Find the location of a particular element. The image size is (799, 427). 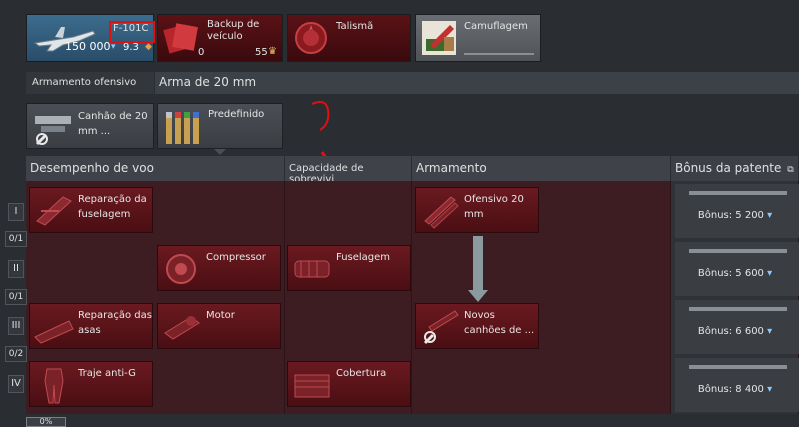

mod-cover-label: Cobertura is located at coordinates (361, 373).